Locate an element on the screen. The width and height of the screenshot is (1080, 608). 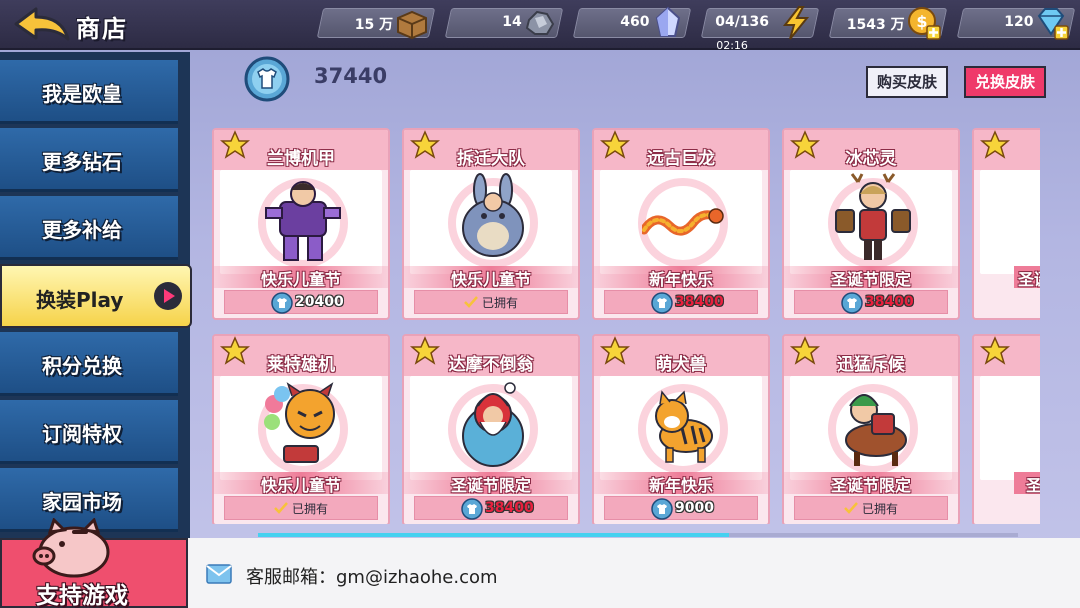
resource-wood-value: 15 万 is located at coordinates (373, 25).